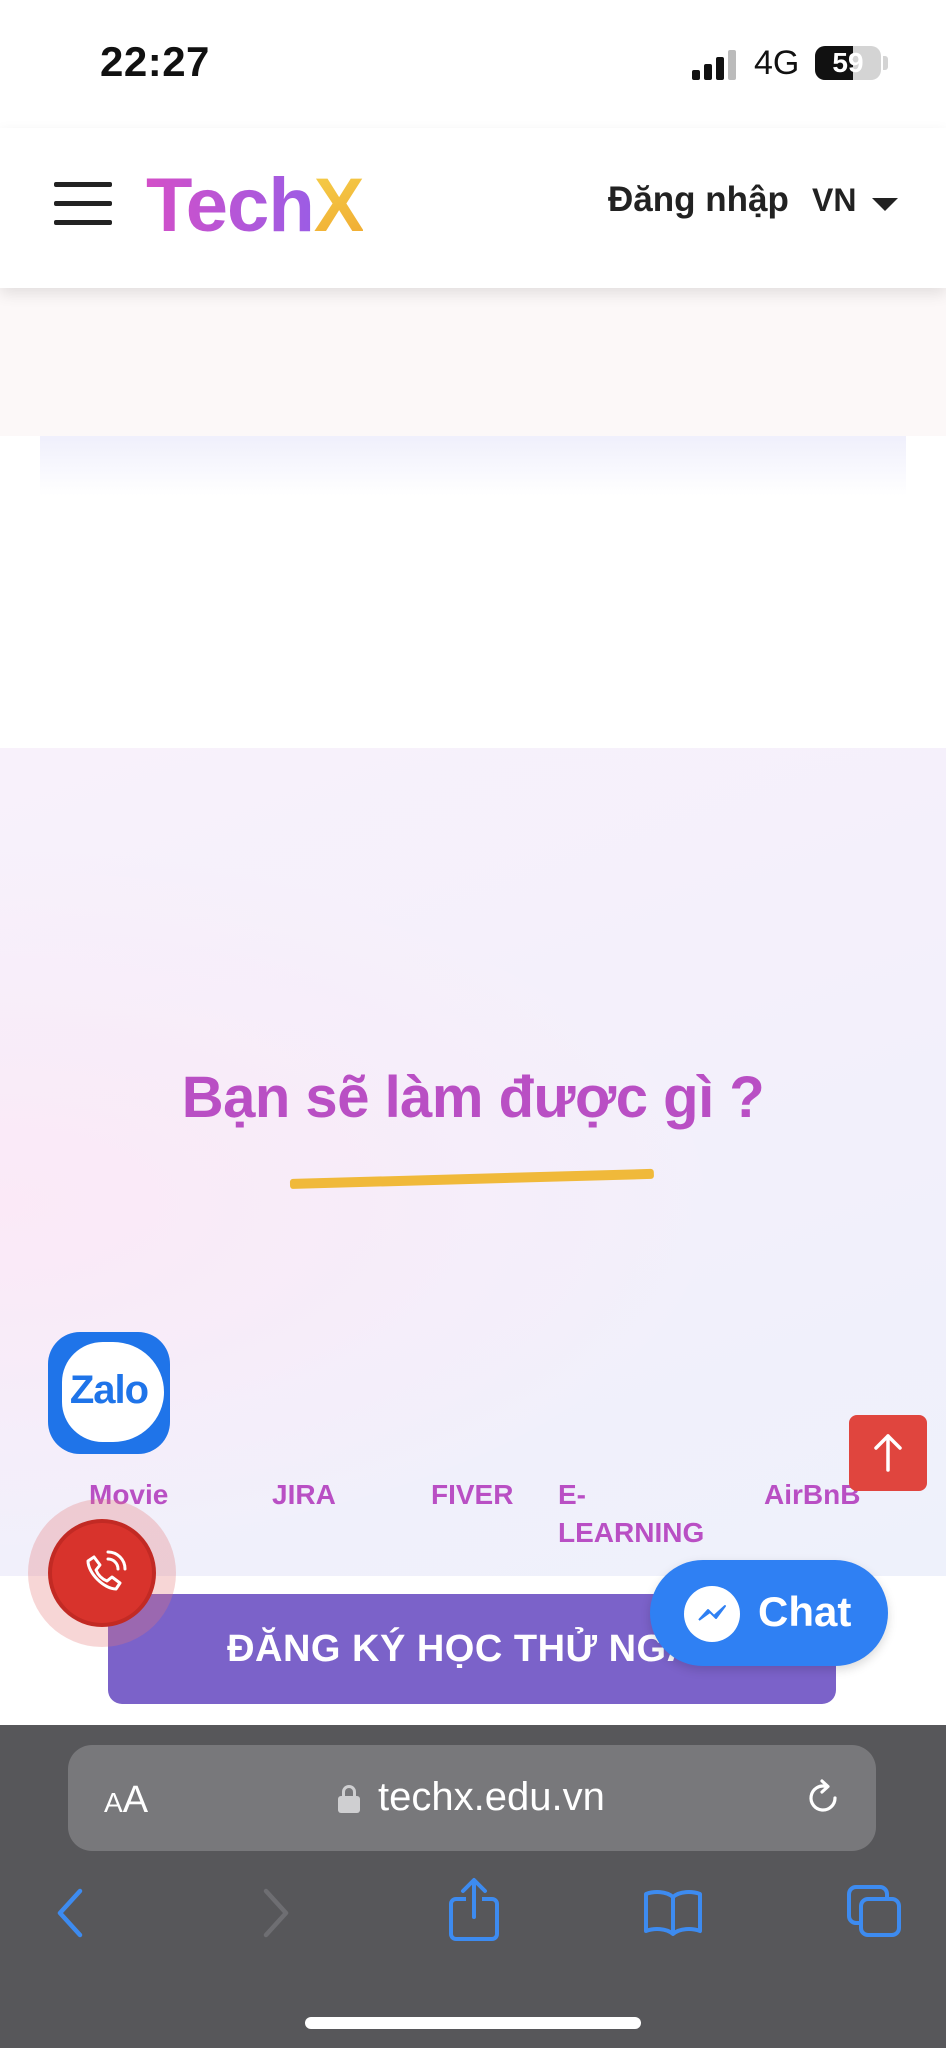 This screenshot has width=946, height=2048. What do you see at coordinates (473, 2023) in the screenshot?
I see `home-indicator` at bounding box center [473, 2023].